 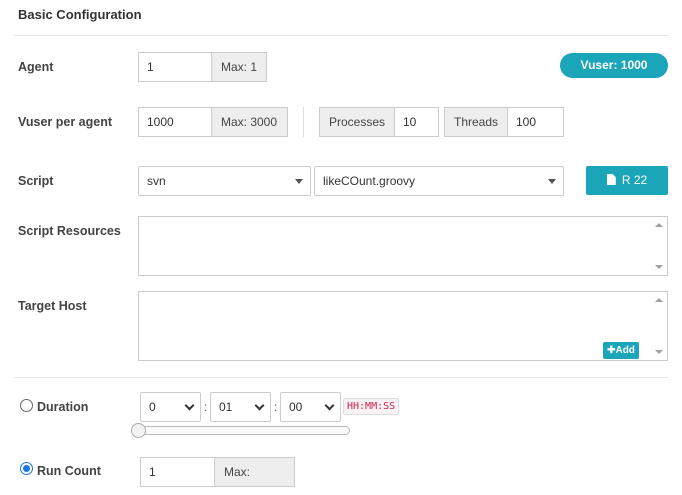 I want to click on row-divider, so click(x=303, y=122).